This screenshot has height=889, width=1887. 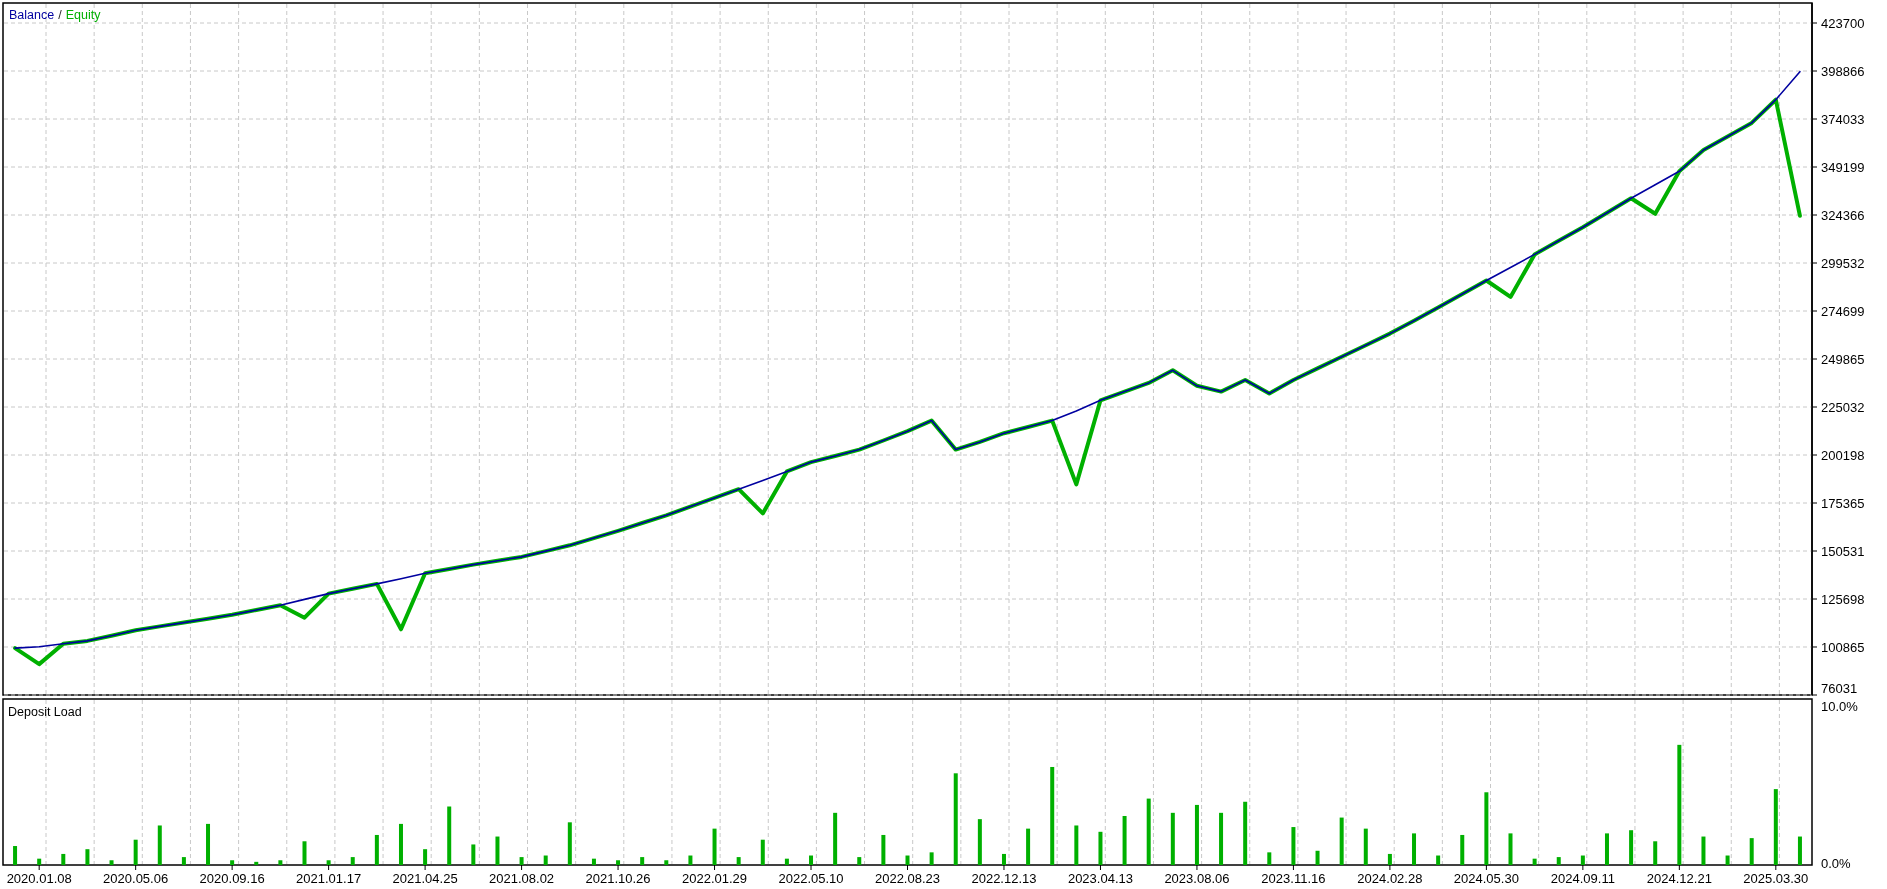 I want to click on y-axis-label: 249865, so click(x=1843, y=359).